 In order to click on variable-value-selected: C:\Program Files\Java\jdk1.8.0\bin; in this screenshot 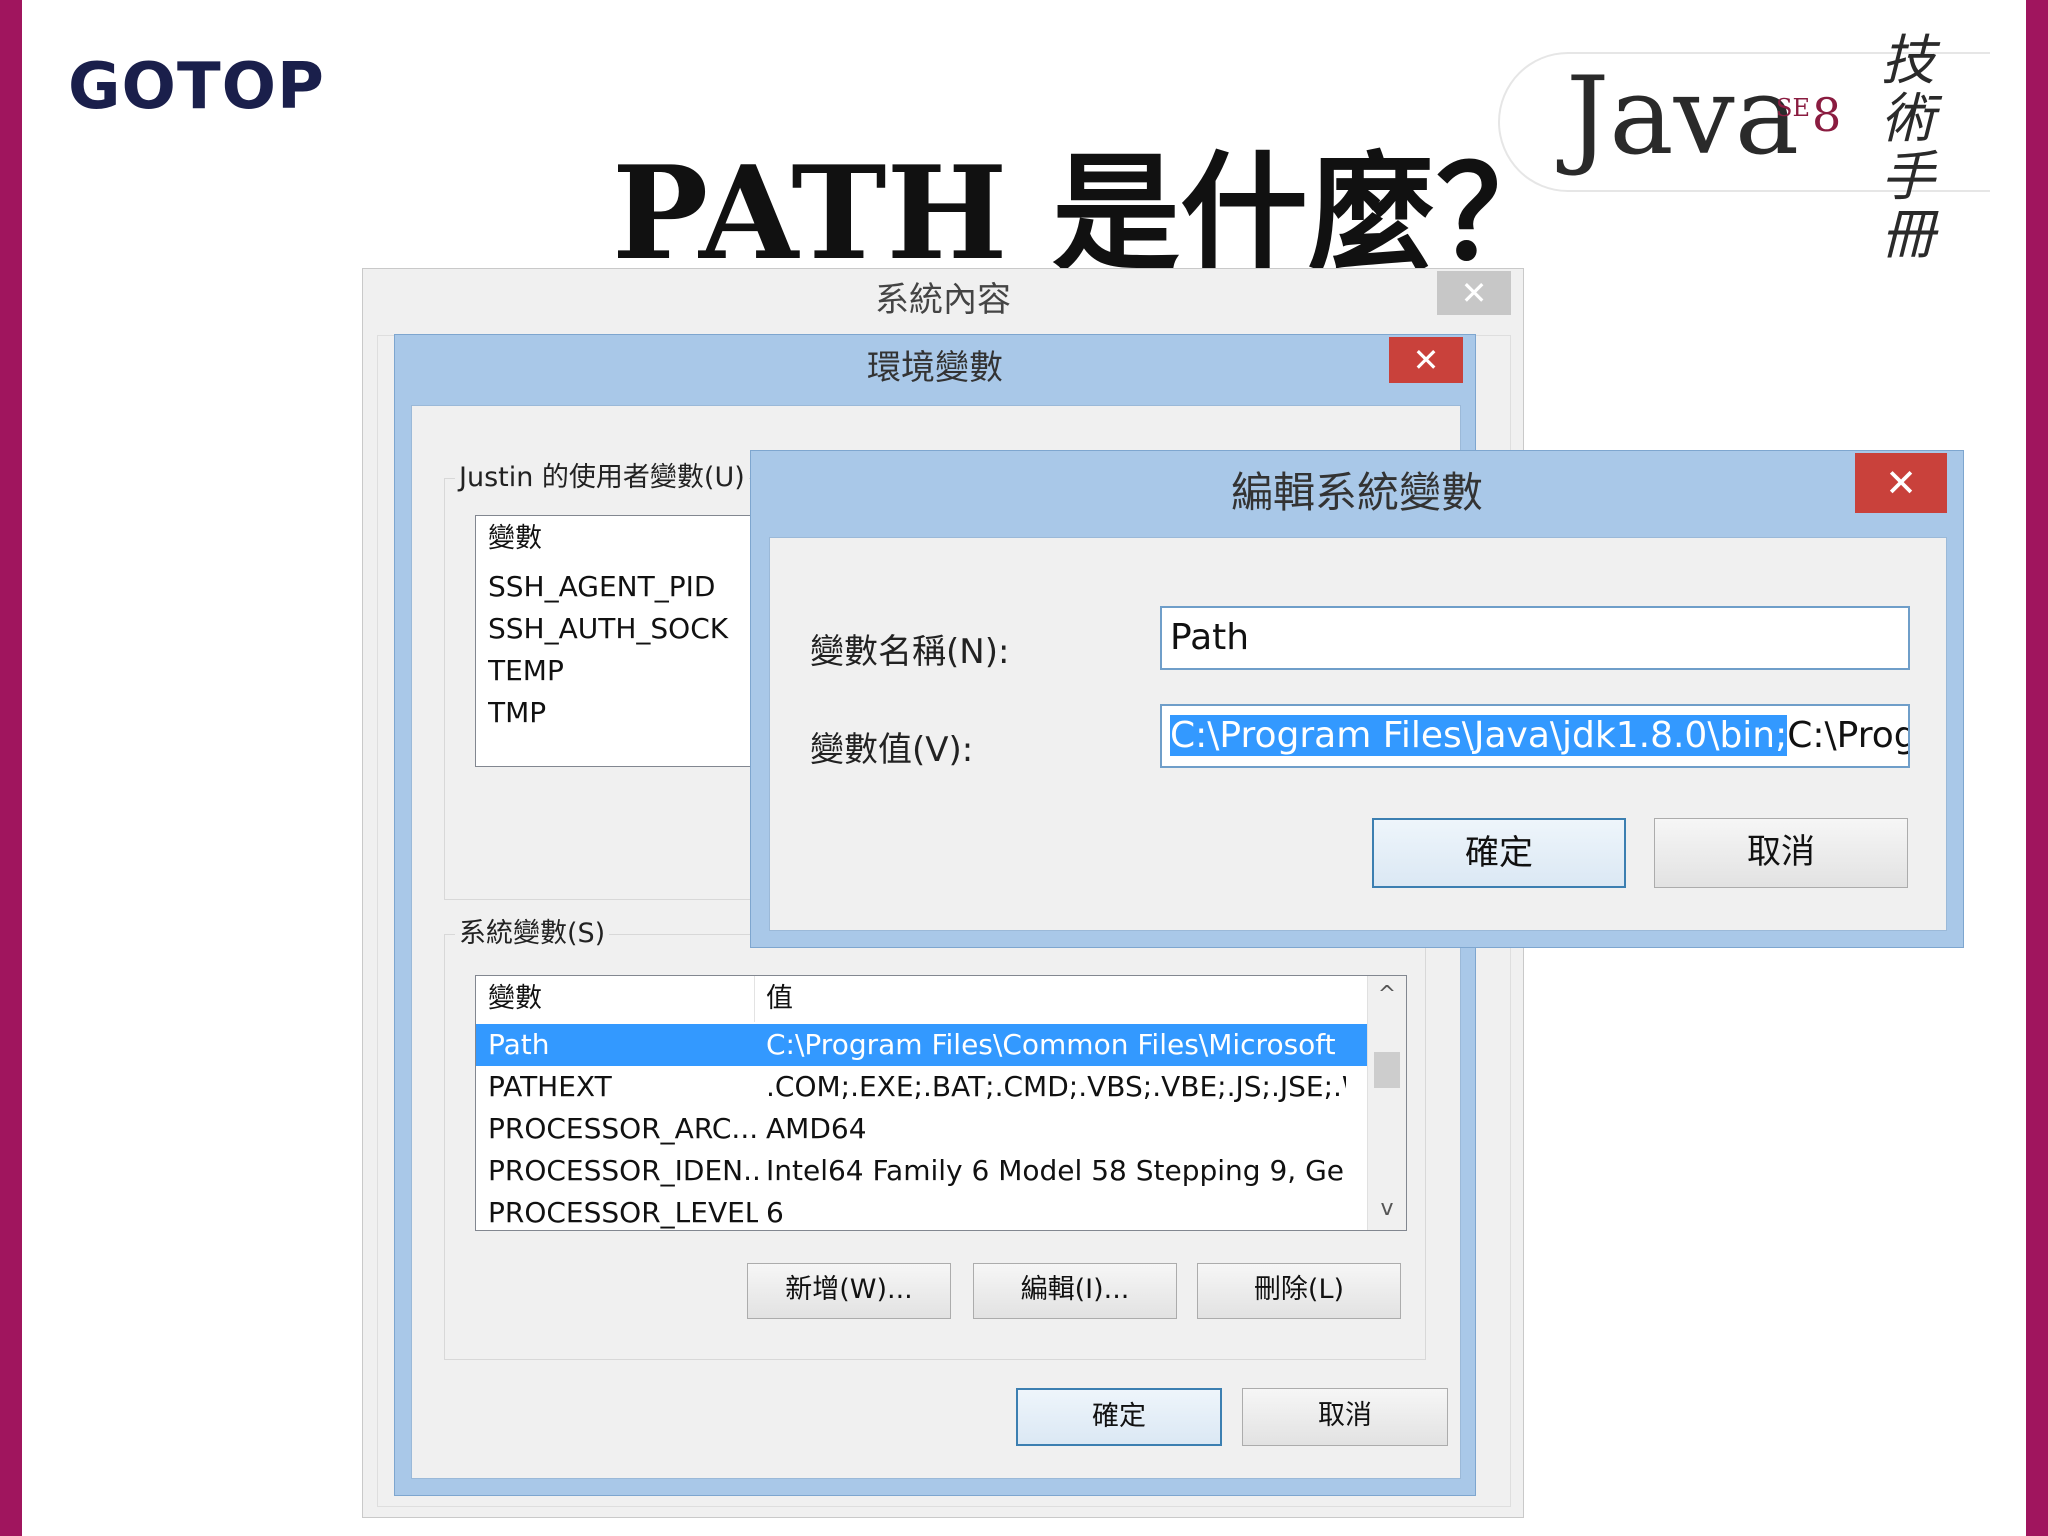, I will do `click(1479, 735)`.